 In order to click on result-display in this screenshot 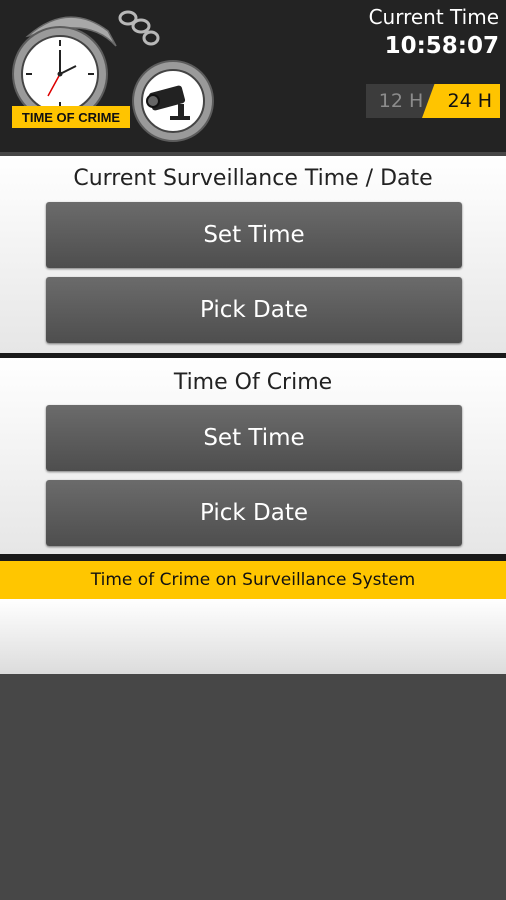, I will do `click(253, 636)`.